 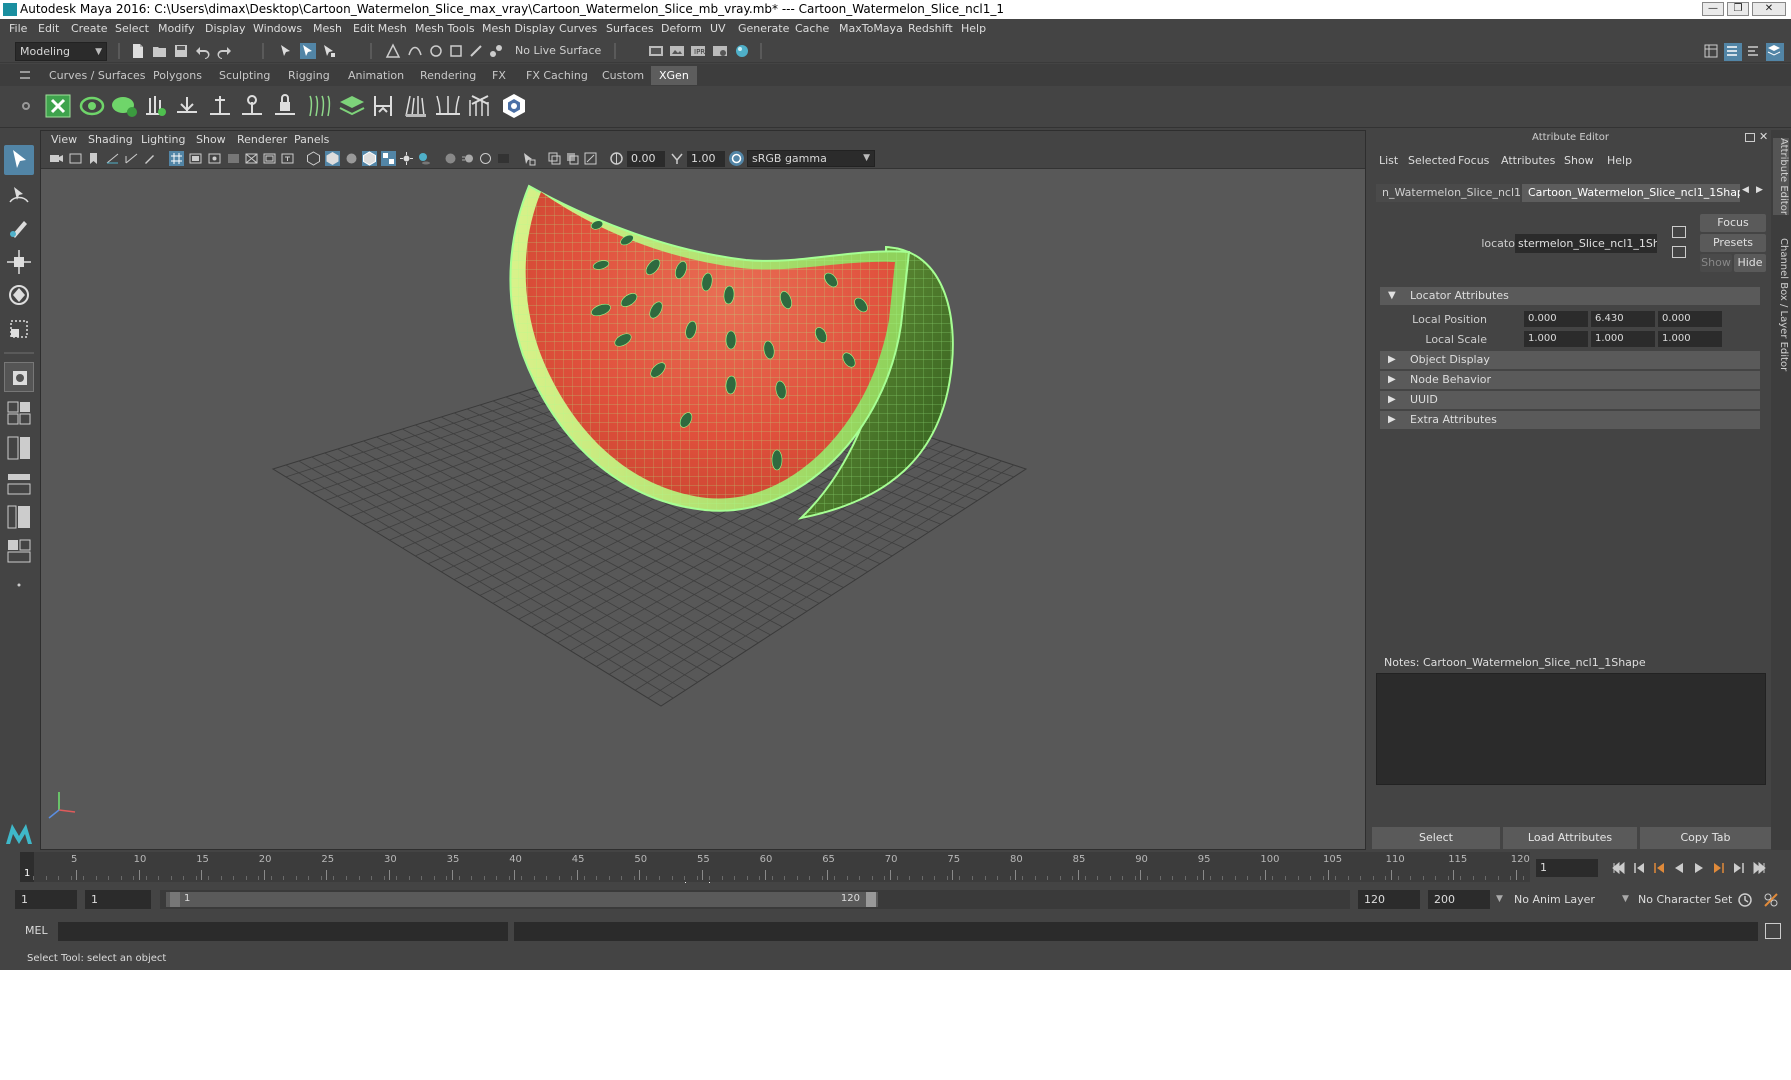 What do you see at coordinates (19, 413) in the screenshot?
I see `single-pane-layout-icon` at bounding box center [19, 413].